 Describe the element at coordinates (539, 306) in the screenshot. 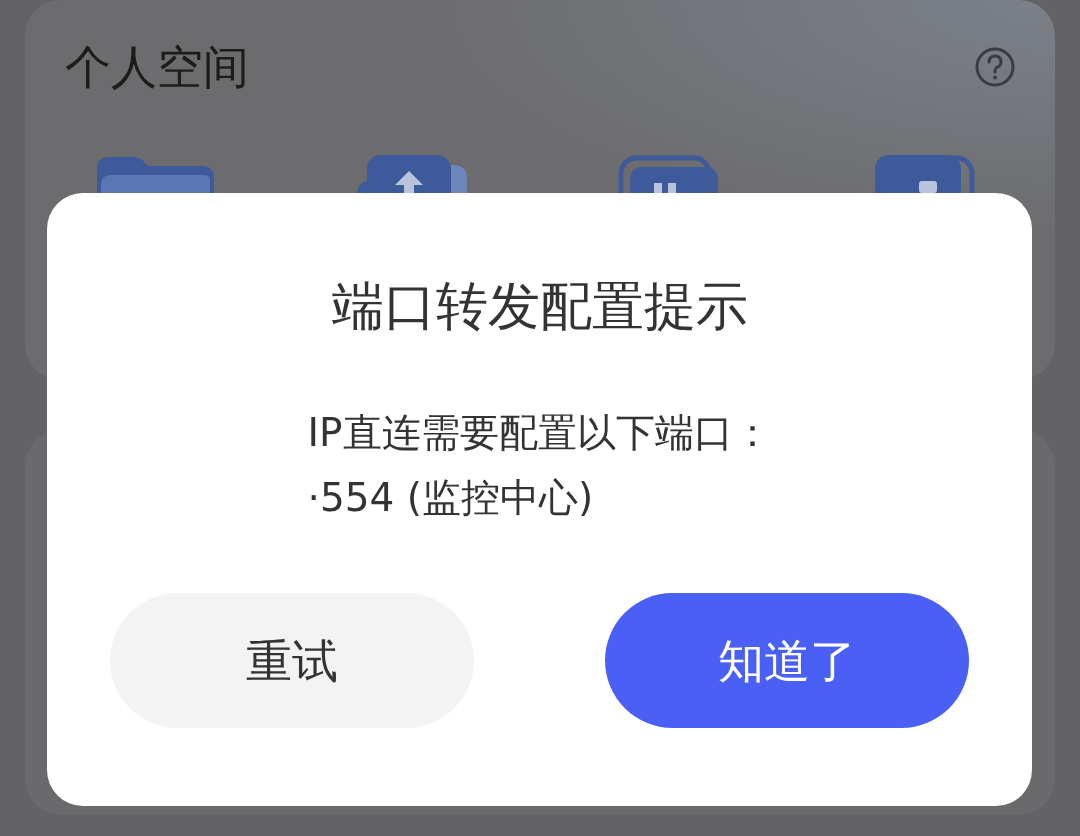

I see `dialog-title: 端口转发配置提示` at that location.